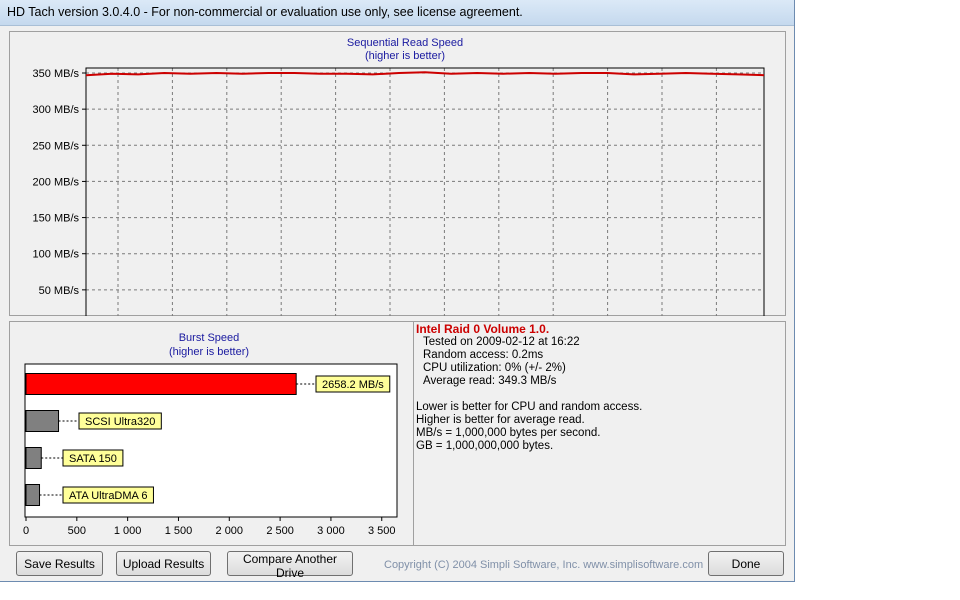  Describe the element at coordinates (56, 182) in the screenshot. I see `seq-ytick-label: 200 MB/s` at that location.